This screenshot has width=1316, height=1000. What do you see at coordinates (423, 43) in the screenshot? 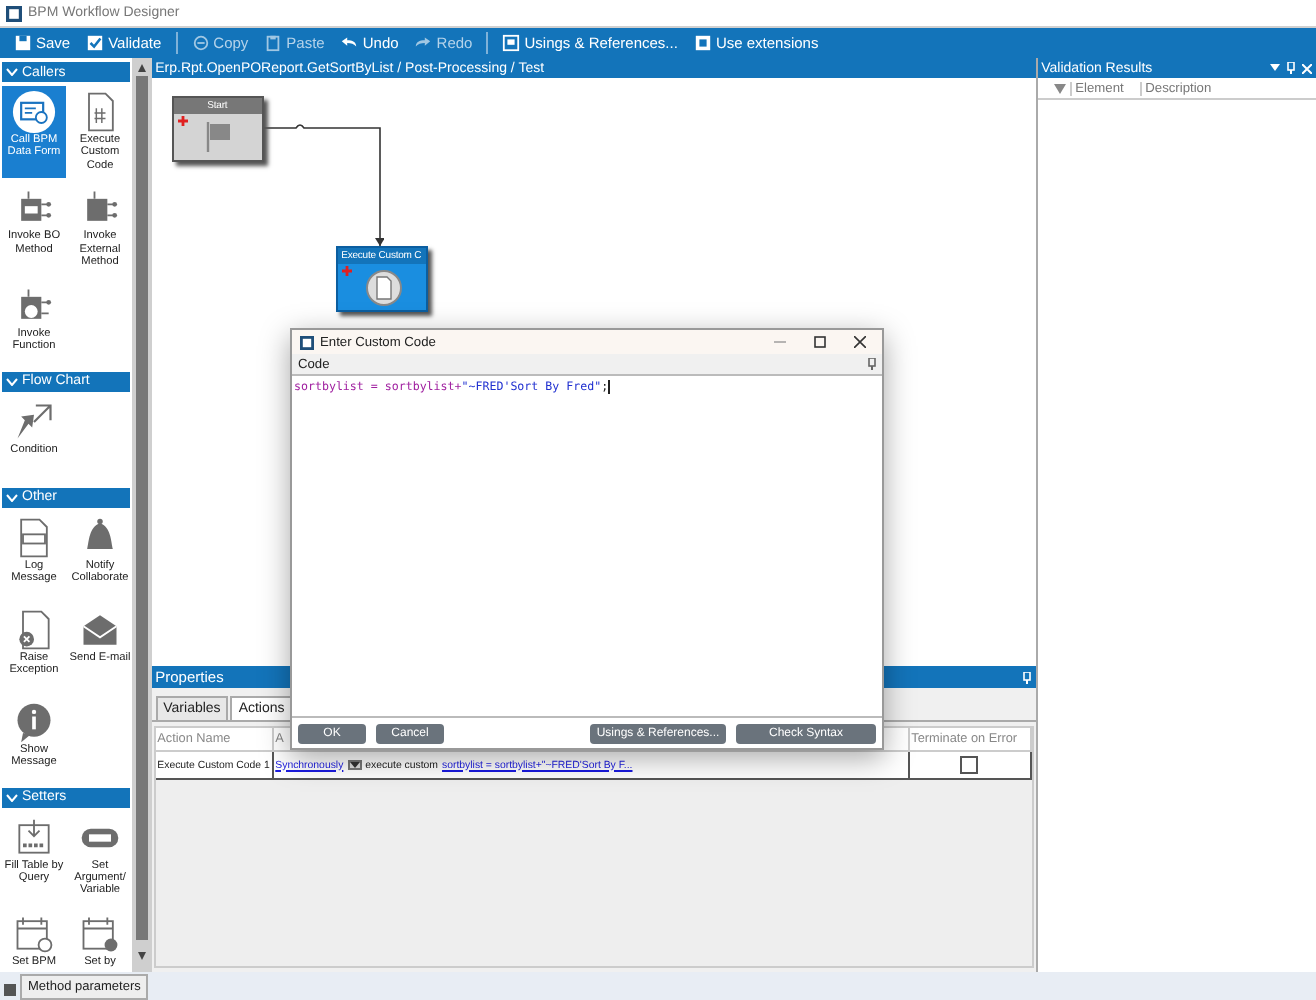
I see `redo-icon` at bounding box center [423, 43].